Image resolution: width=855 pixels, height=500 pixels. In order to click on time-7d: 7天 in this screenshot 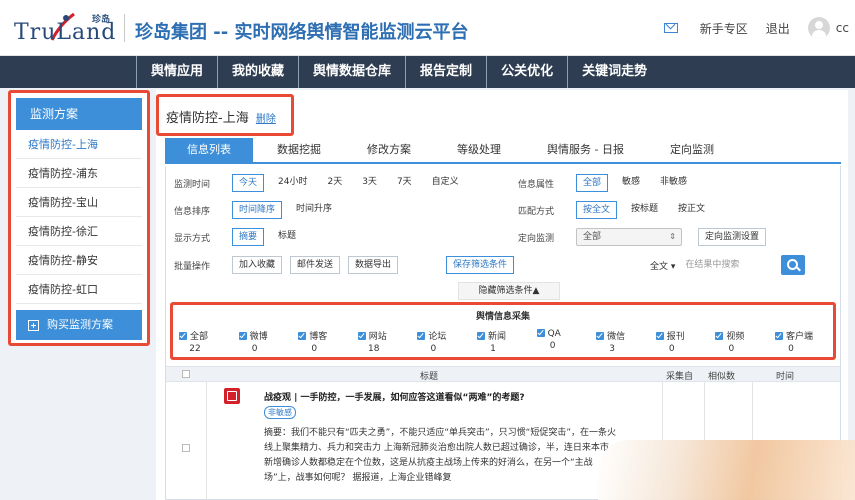, I will do `click(404, 183)`.